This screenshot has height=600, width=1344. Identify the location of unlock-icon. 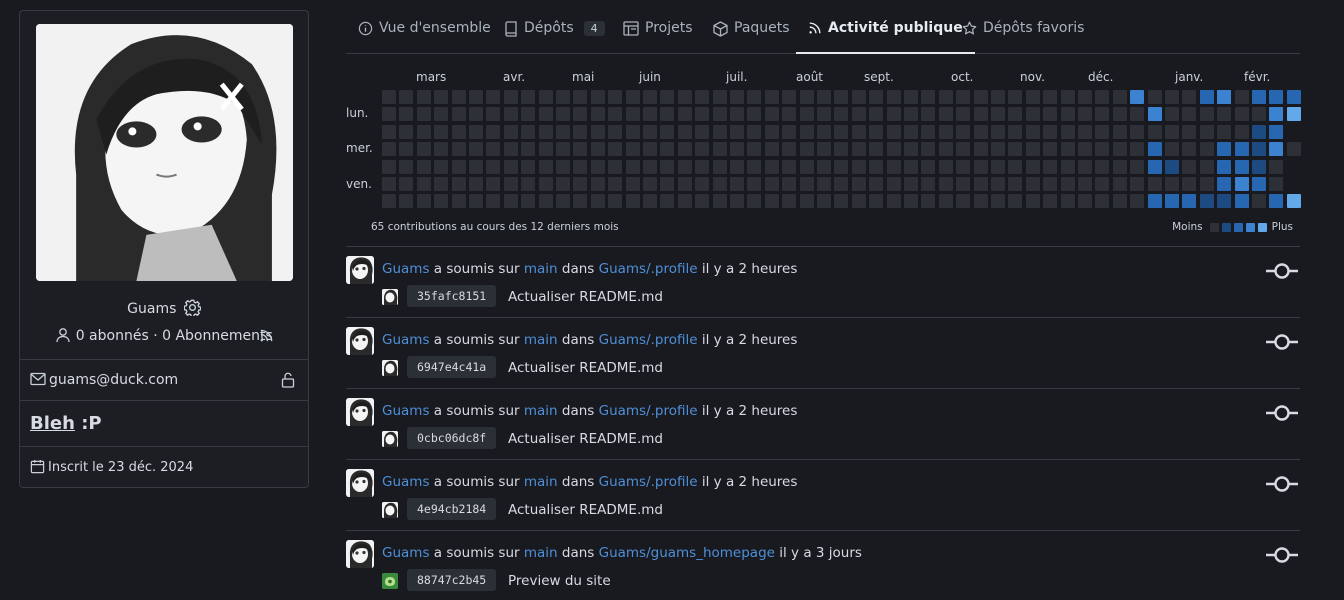
(289, 381).